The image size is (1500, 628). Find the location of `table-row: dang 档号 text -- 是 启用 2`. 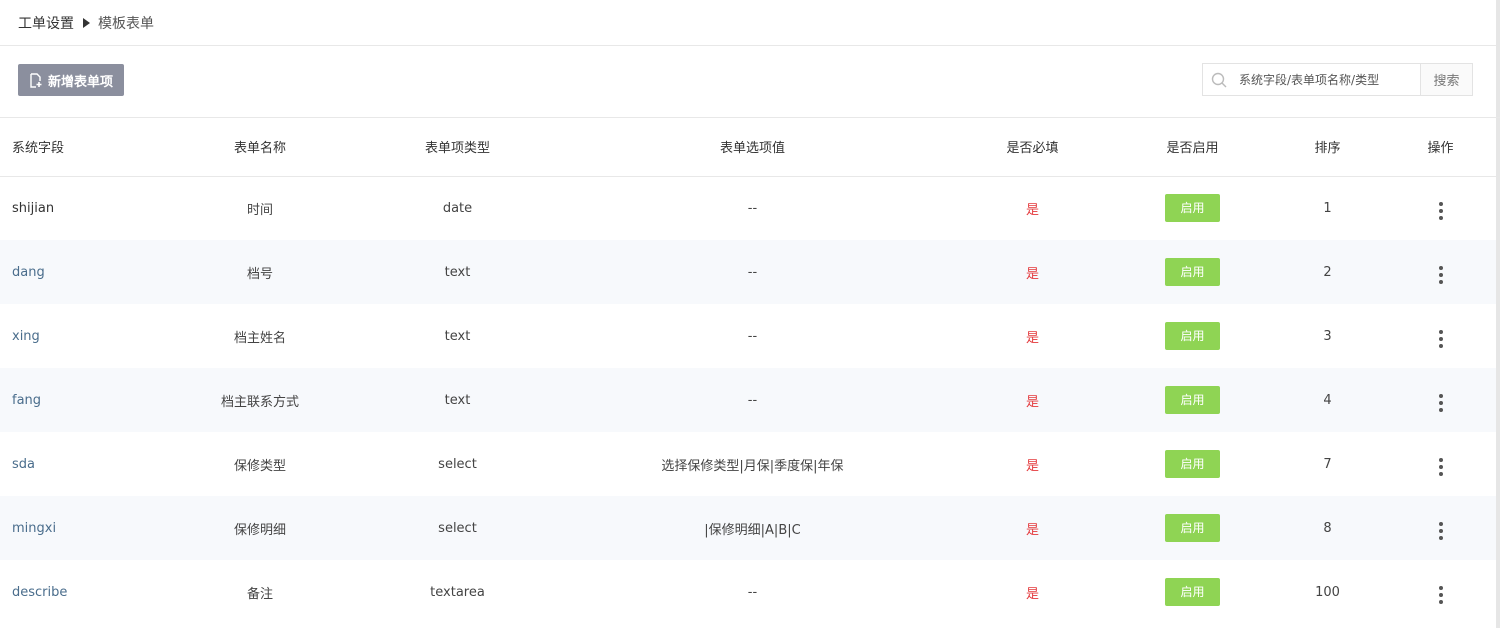

table-row: dang 档号 text -- 是 启用 2 is located at coordinates (748, 272).